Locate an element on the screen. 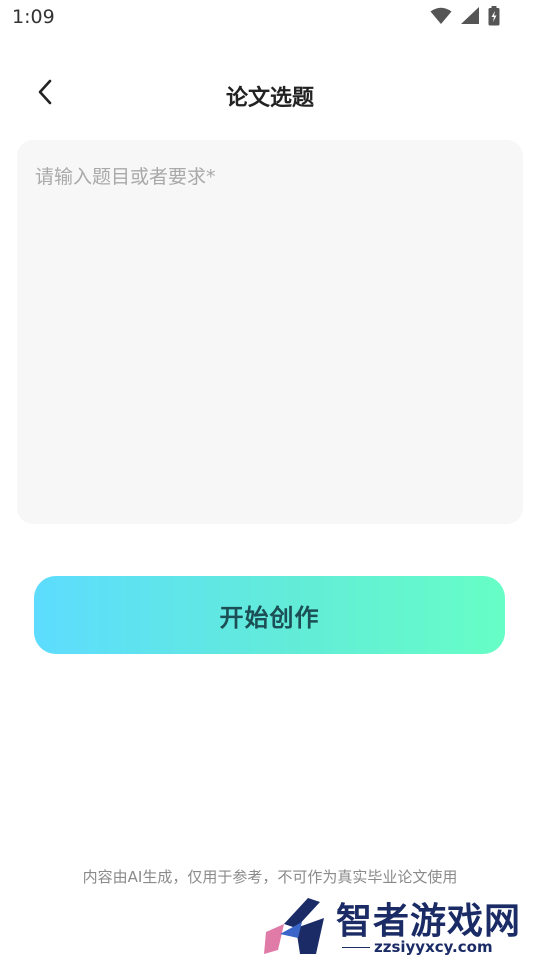  status-bar: 1:09 is located at coordinates (270, 18).